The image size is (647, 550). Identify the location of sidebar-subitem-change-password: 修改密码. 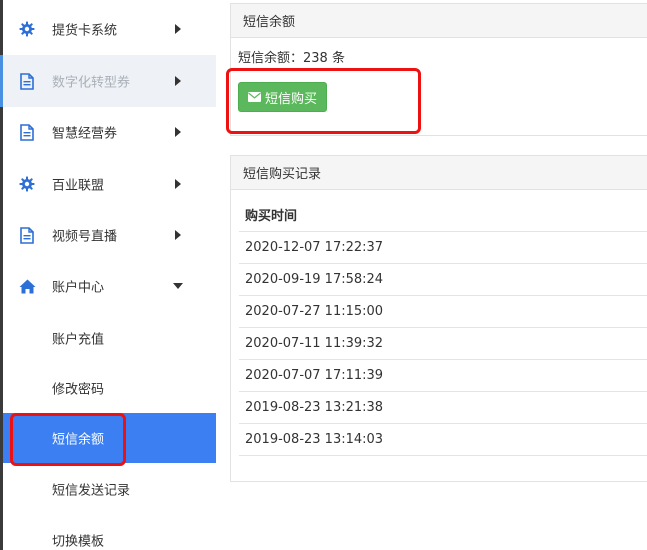
(109, 388).